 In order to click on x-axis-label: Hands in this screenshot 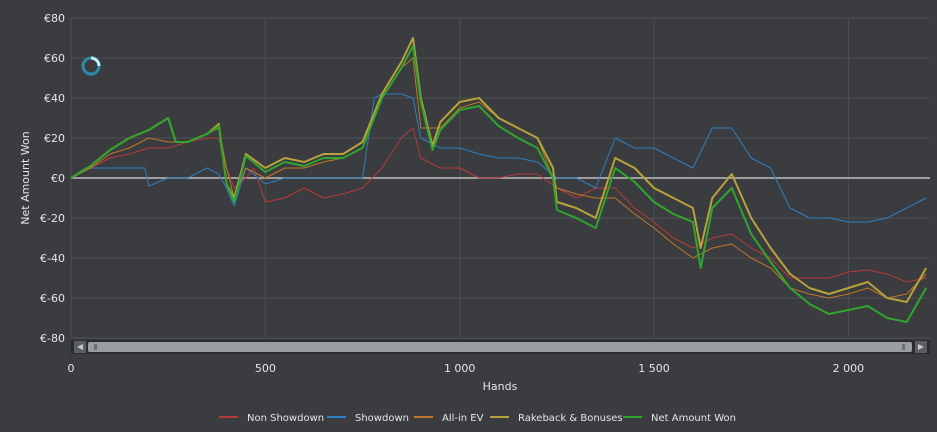, I will do `click(500, 386)`.